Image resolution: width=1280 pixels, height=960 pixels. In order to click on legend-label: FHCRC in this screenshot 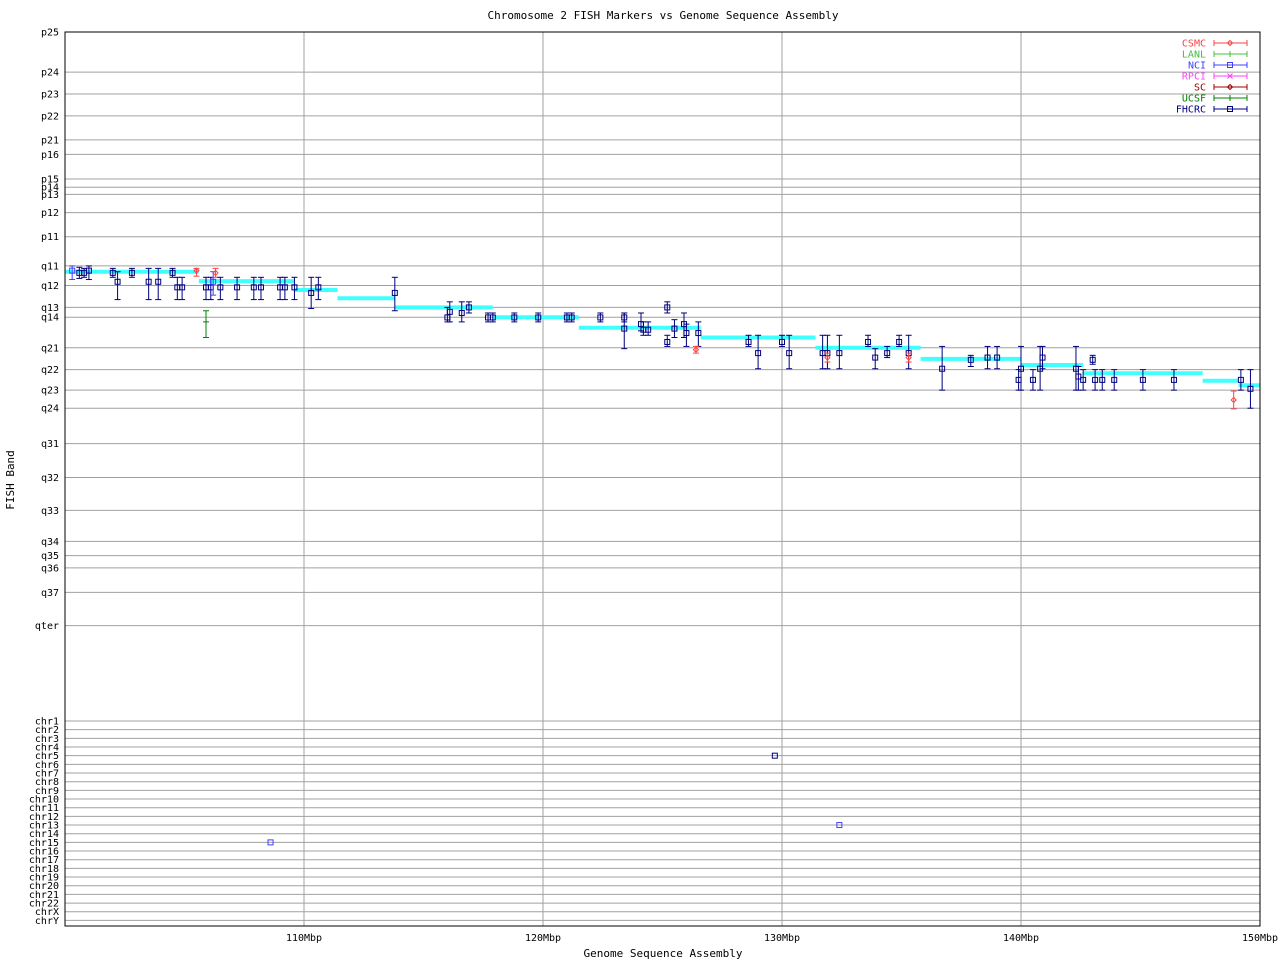, I will do `click(1191, 110)`.